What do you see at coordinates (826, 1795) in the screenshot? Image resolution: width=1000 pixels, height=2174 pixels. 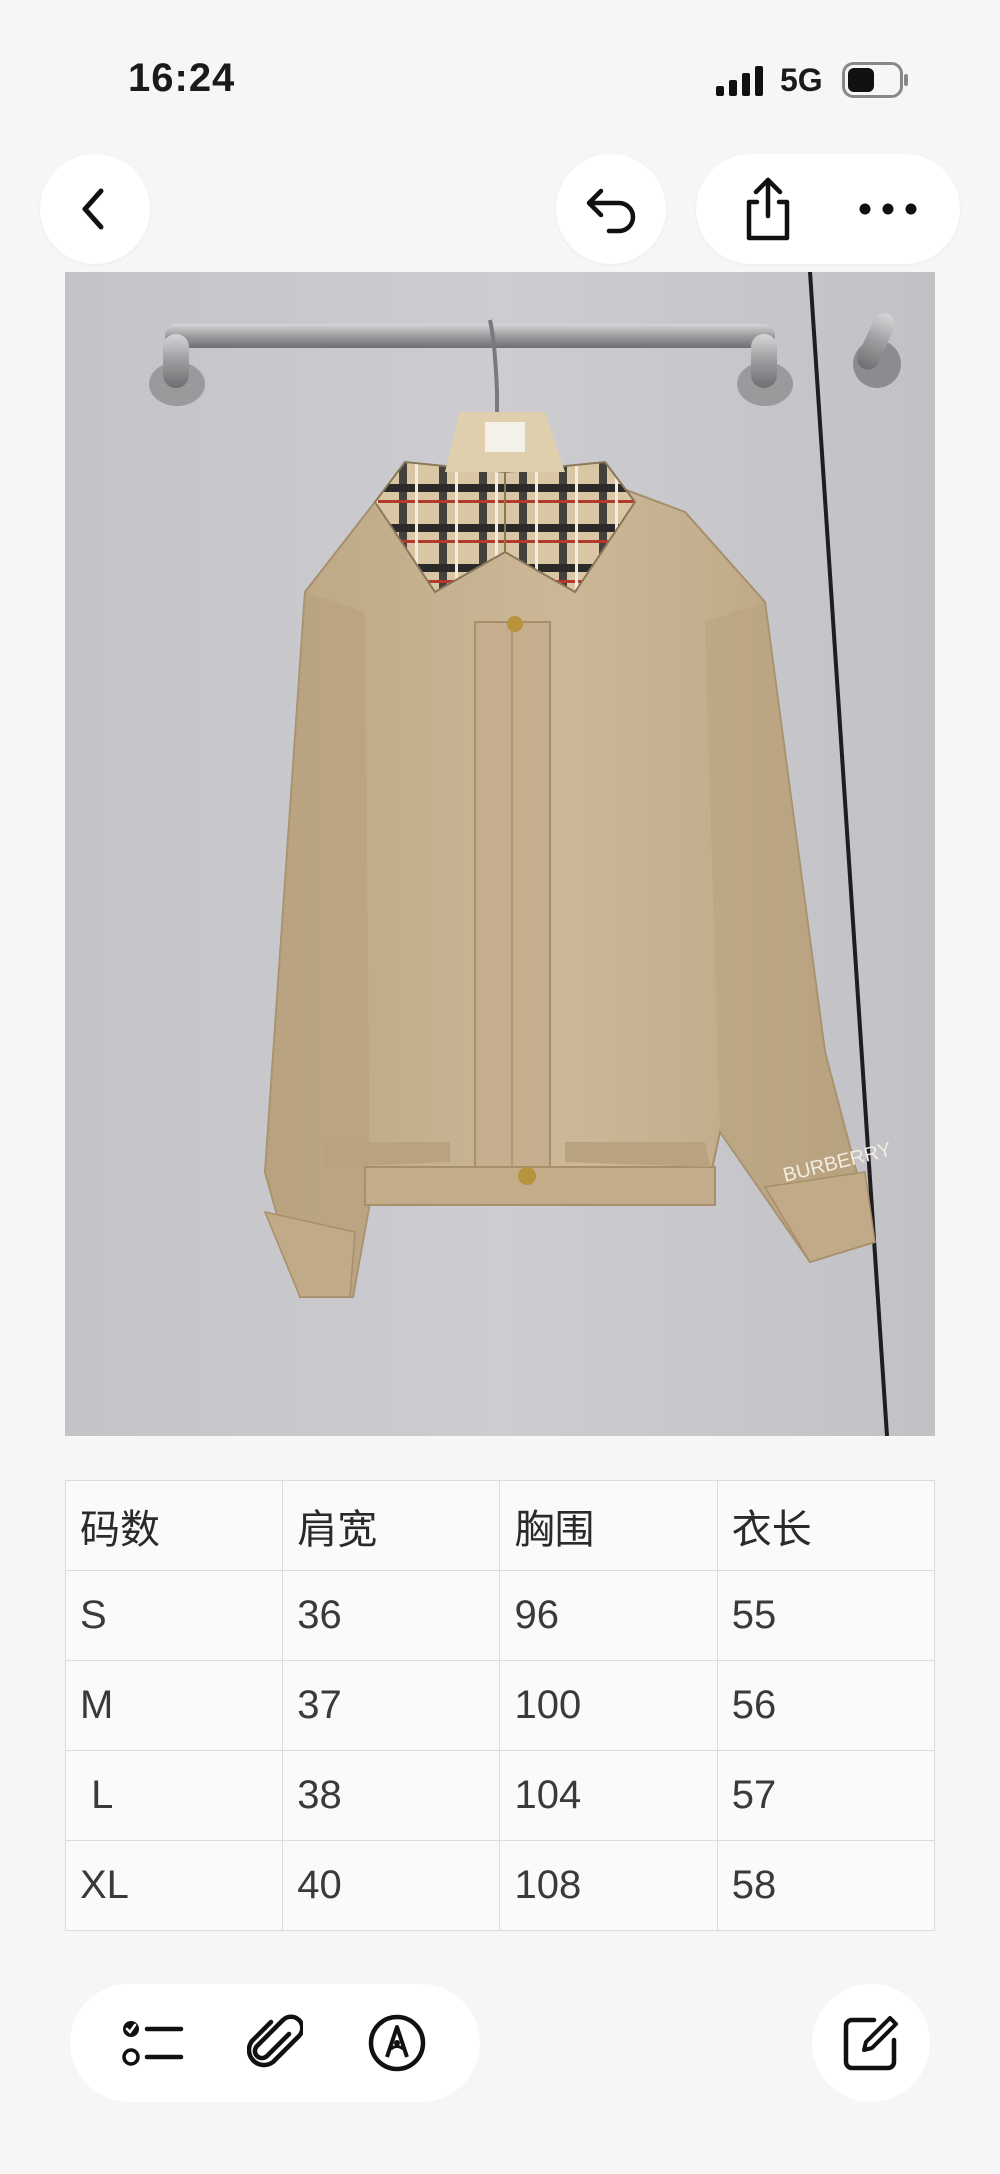 I see `cell-length: 57` at bounding box center [826, 1795].